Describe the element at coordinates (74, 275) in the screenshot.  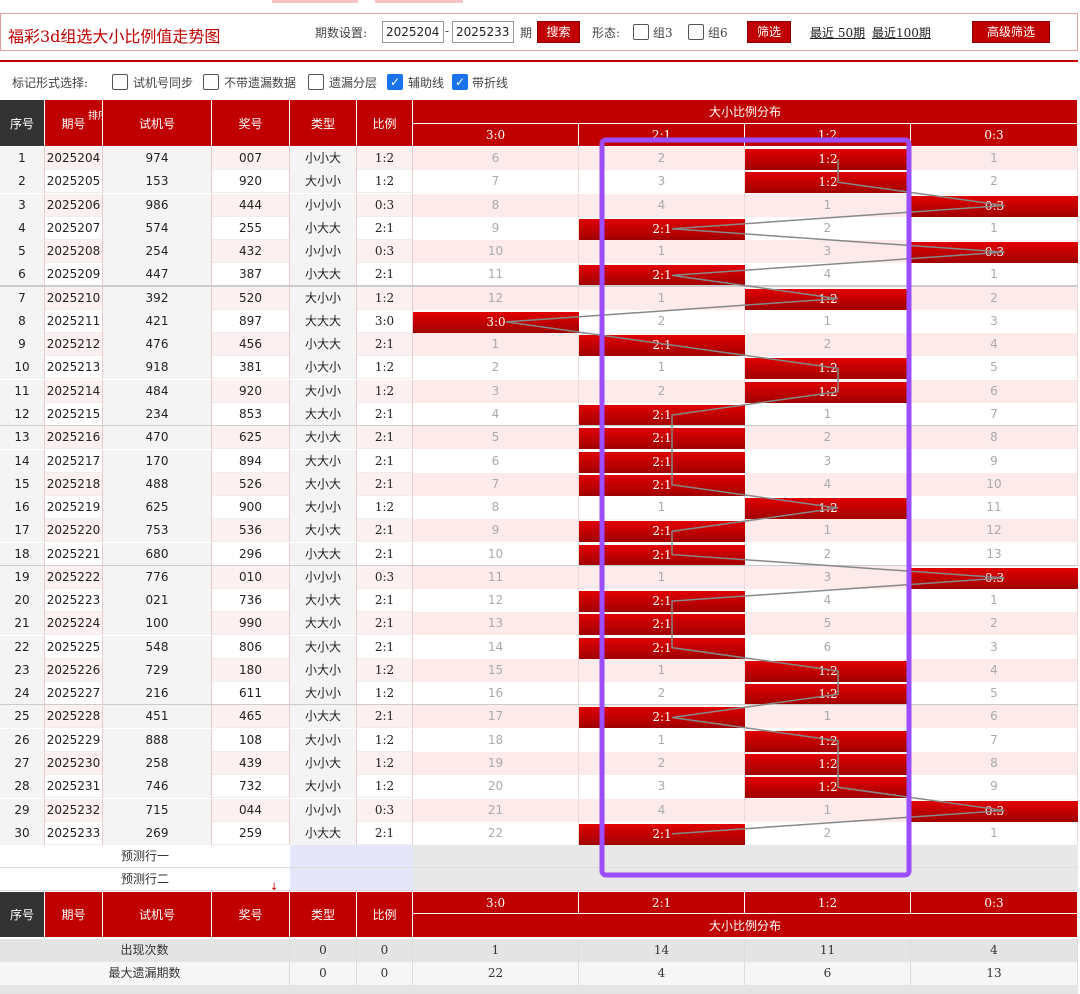
I see `cell-issue: 2025209` at that location.